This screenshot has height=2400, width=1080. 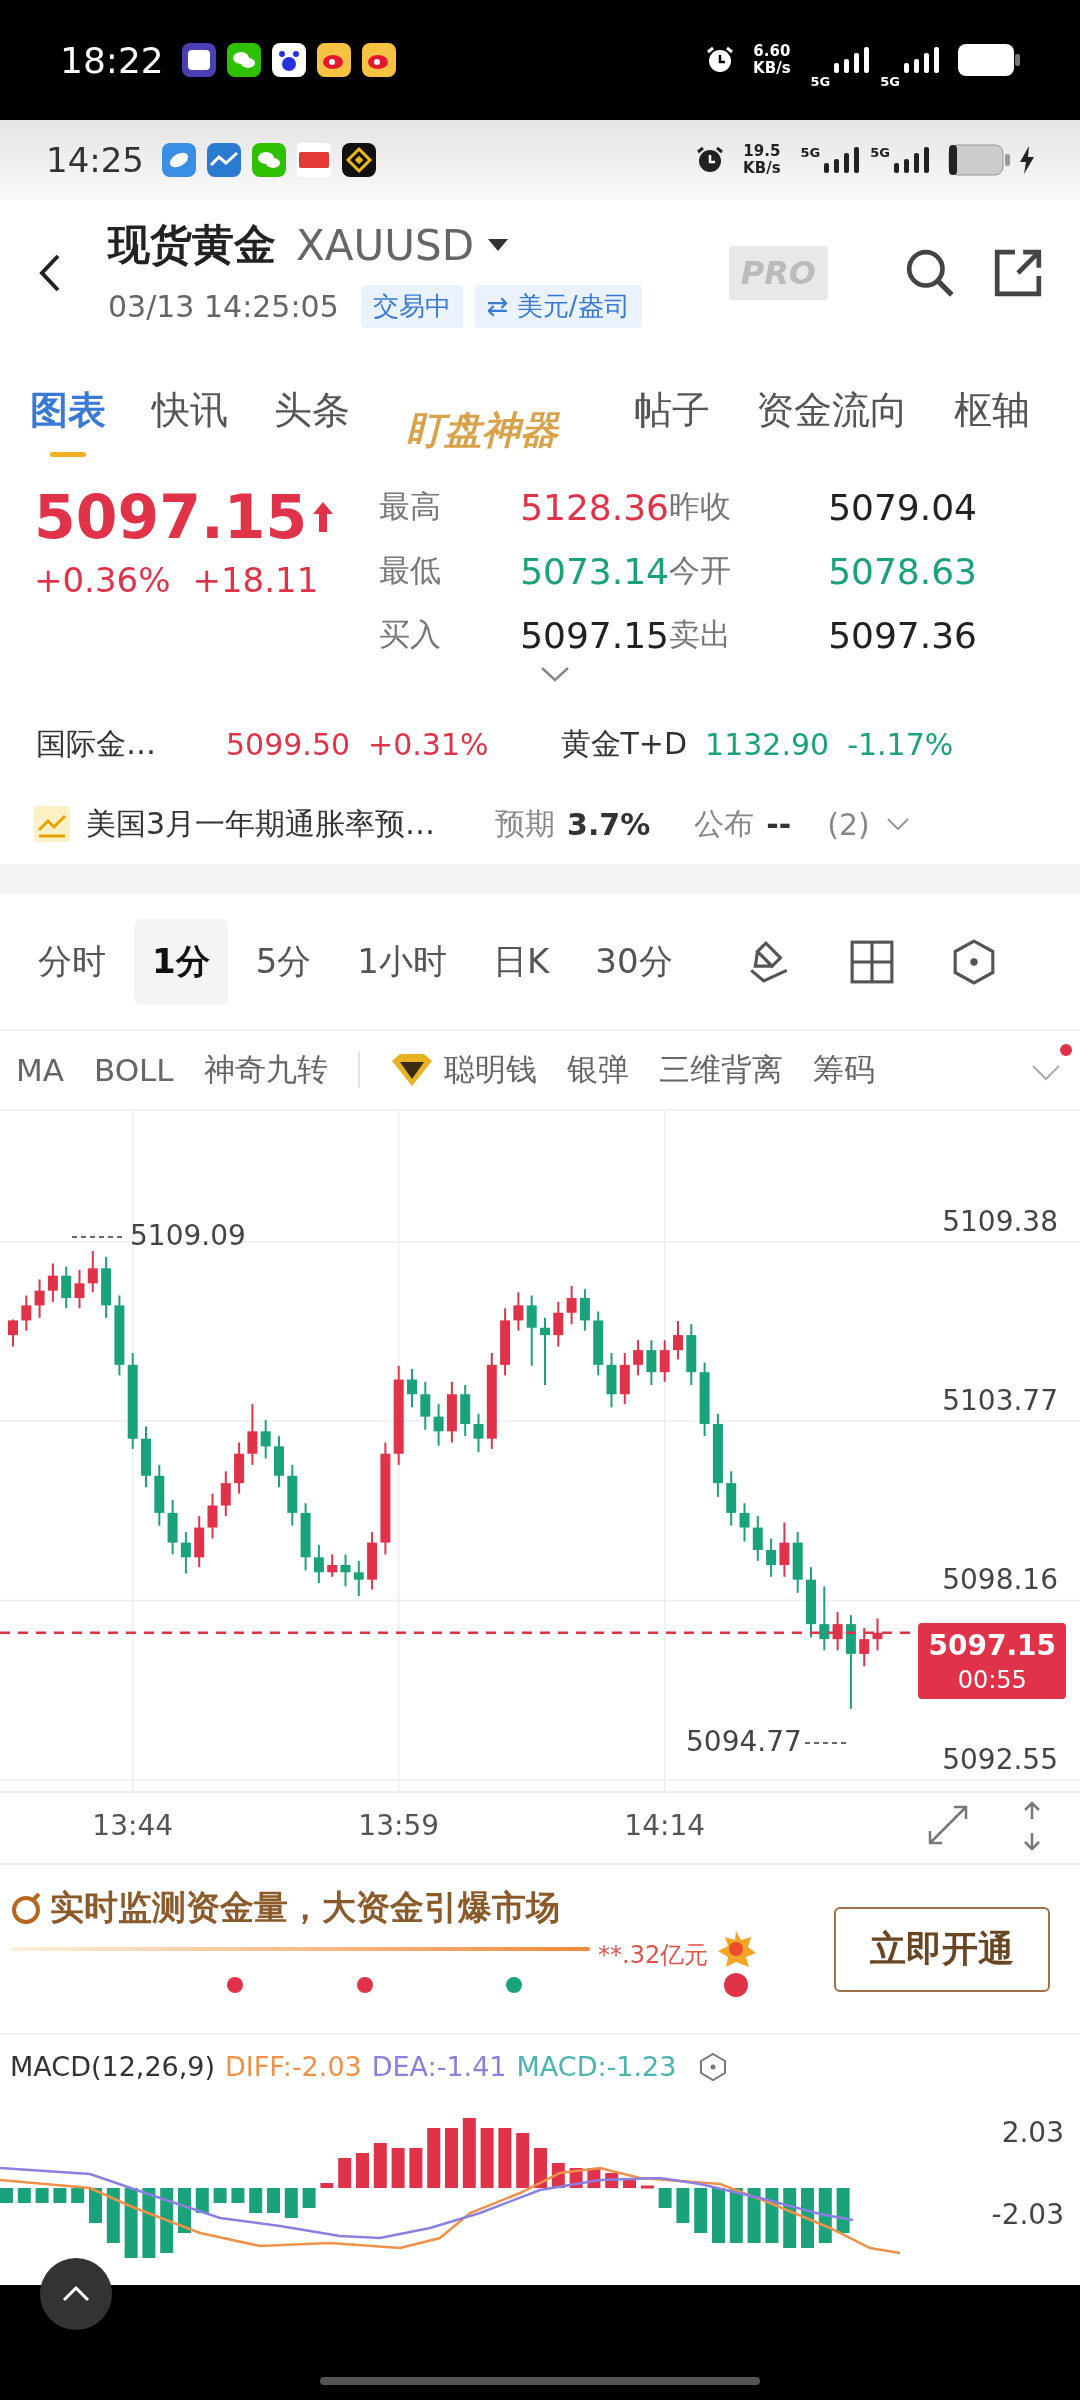 What do you see at coordinates (597, 1070) in the screenshot?
I see `indicator-tab: 银弹` at bounding box center [597, 1070].